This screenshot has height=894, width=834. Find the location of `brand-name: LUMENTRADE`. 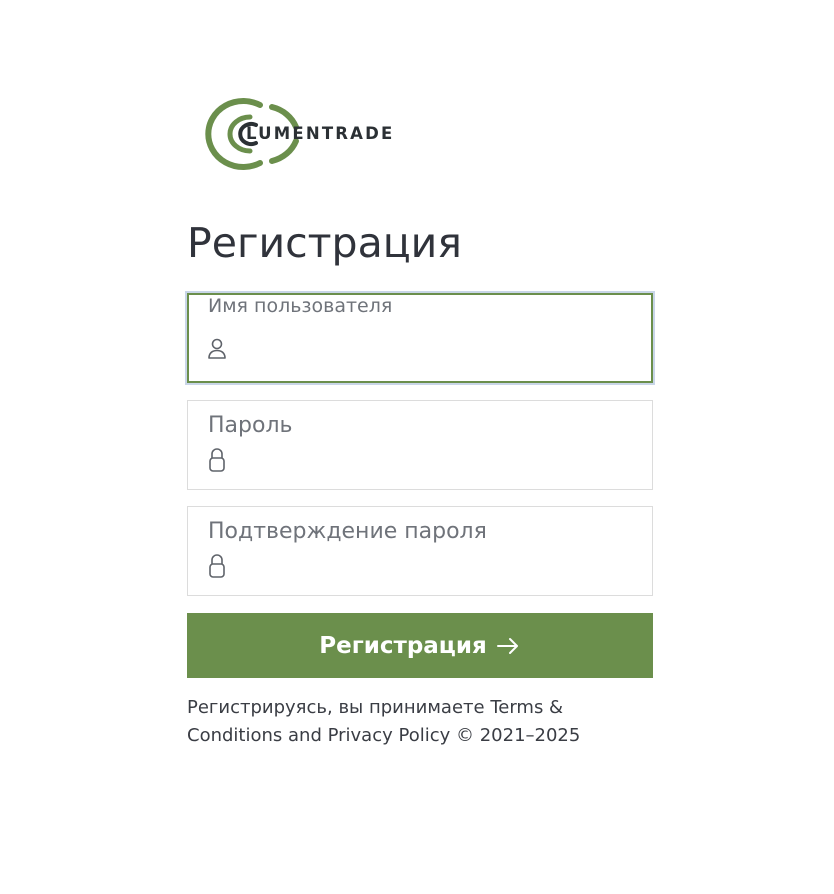

brand-name: LUMENTRADE is located at coordinates (320, 133).